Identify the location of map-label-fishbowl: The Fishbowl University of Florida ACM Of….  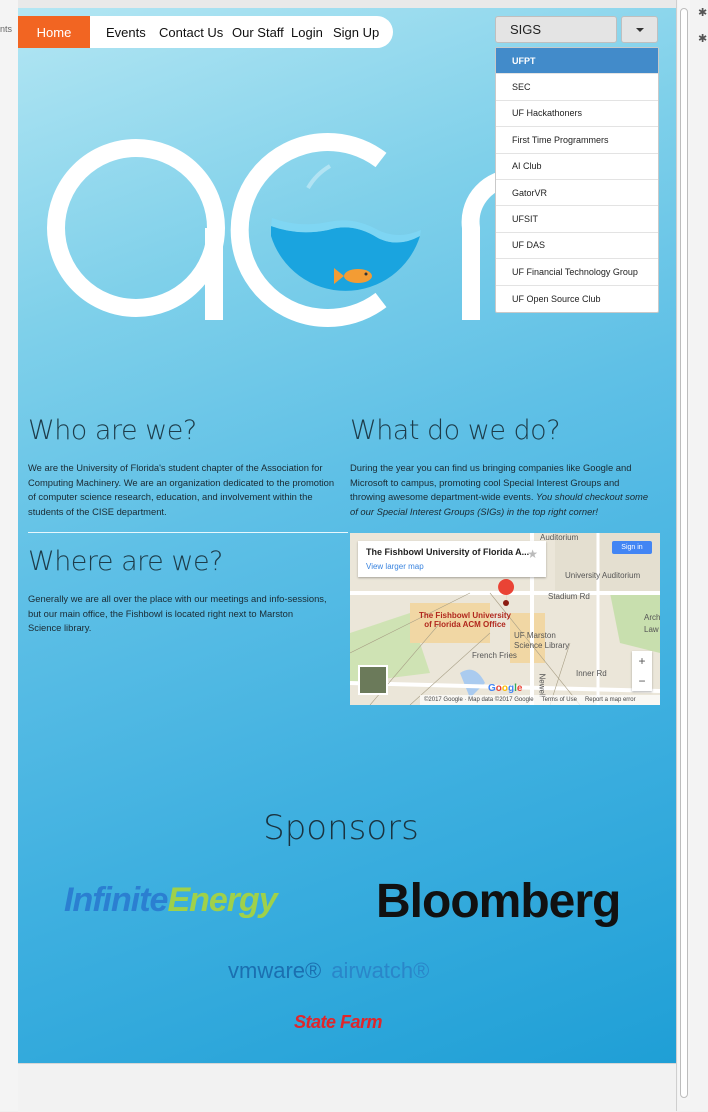
(465, 620).